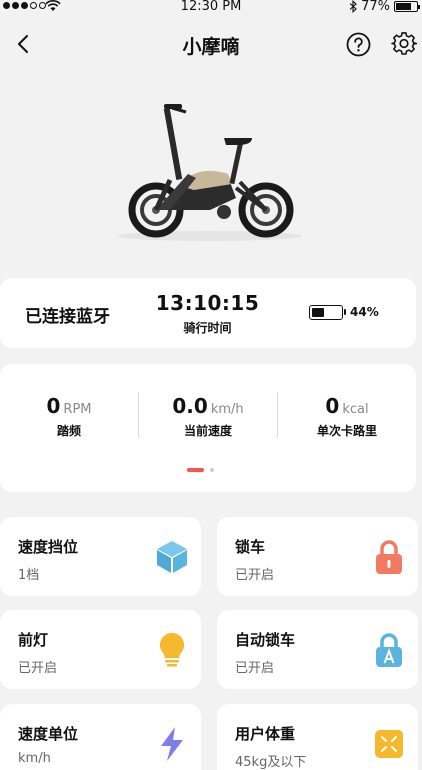 The width and height of the screenshot is (422, 770). I want to click on metric-unit: kcal, so click(355, 409).